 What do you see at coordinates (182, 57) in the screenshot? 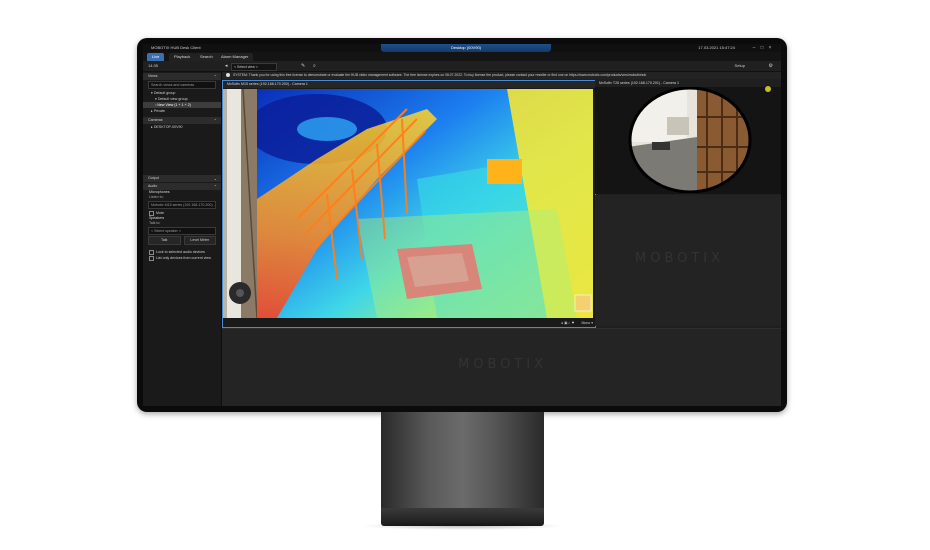
I see `tab-playback: Playback` at bounding box center [182, 57].